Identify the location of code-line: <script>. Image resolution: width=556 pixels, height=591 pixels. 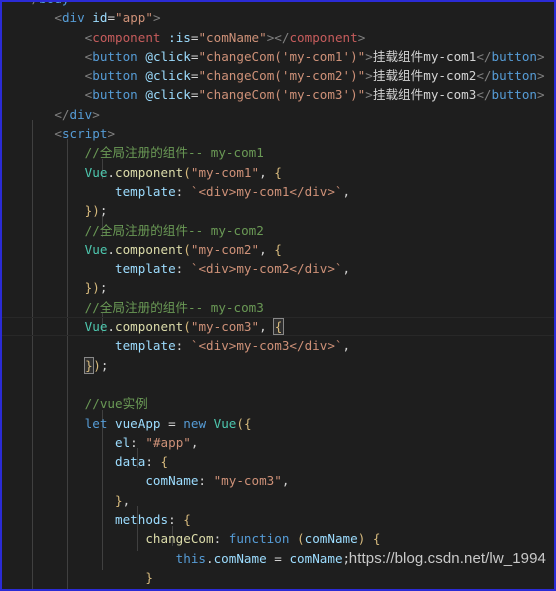
(278, 133).